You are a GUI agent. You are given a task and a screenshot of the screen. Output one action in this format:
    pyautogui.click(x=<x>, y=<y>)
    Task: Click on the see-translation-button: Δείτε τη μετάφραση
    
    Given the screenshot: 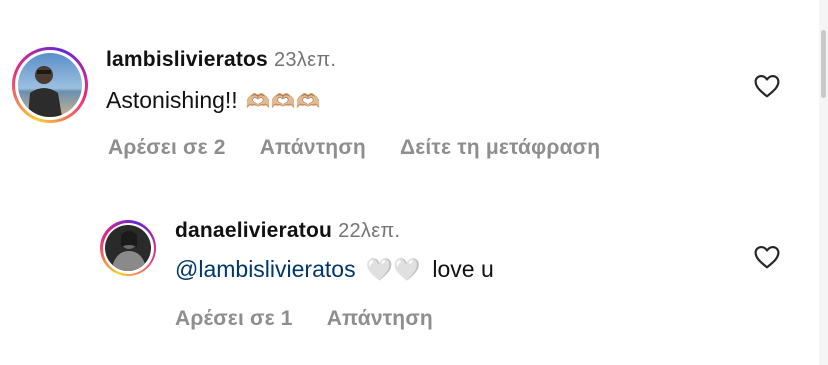 What is the action you would take?
    pyautogui.click(x=500, y=148)
    